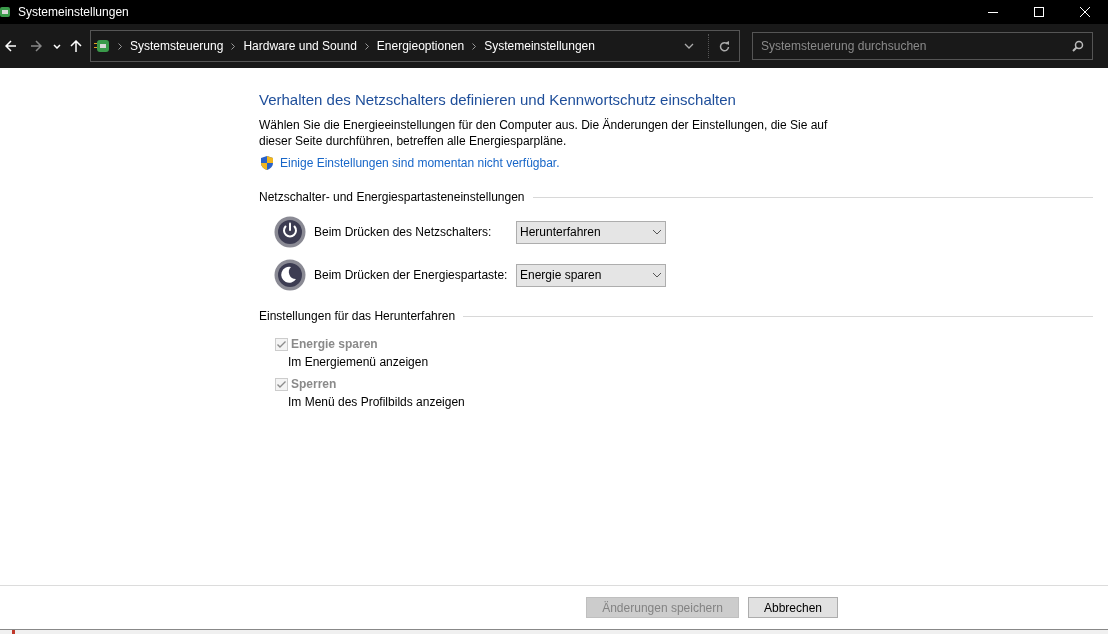 Image resolution: width=1108 pixels, height=634 pixels. Describe the element at coordinates (300, 46) in the screenshot. I see `breadcrumb-item: Hardware und Sound` at that location.